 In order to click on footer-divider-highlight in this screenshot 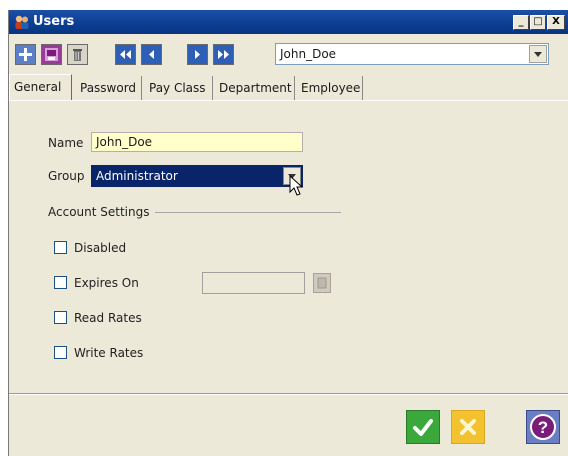, I will do `click(288, 394)`.